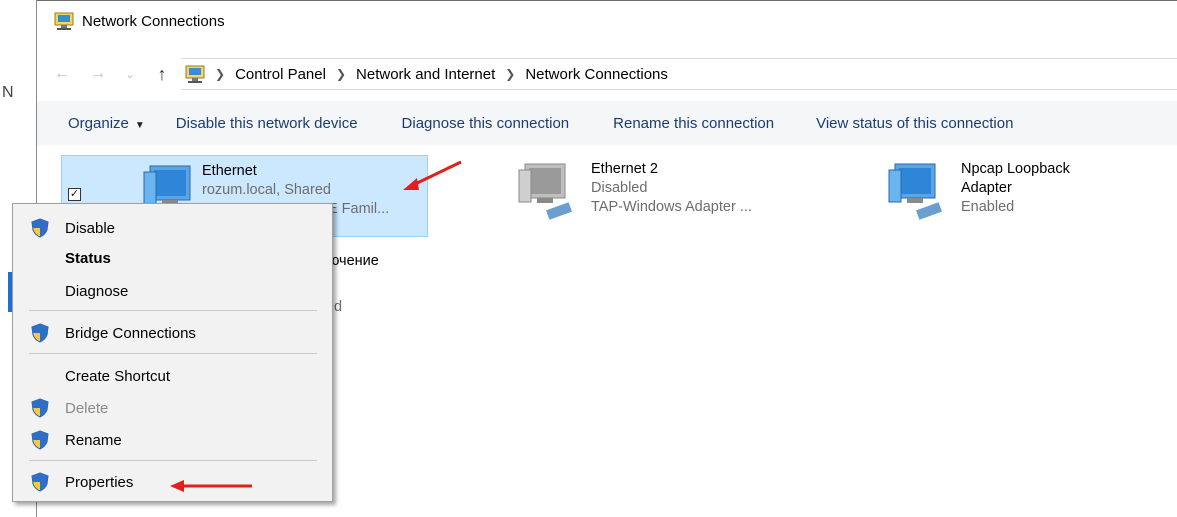 This screenshot has height=517, width=1177. Describe the element at coordinates (172, 228) in the screenshot. I see `menu-item-disable: Disable` at that location.